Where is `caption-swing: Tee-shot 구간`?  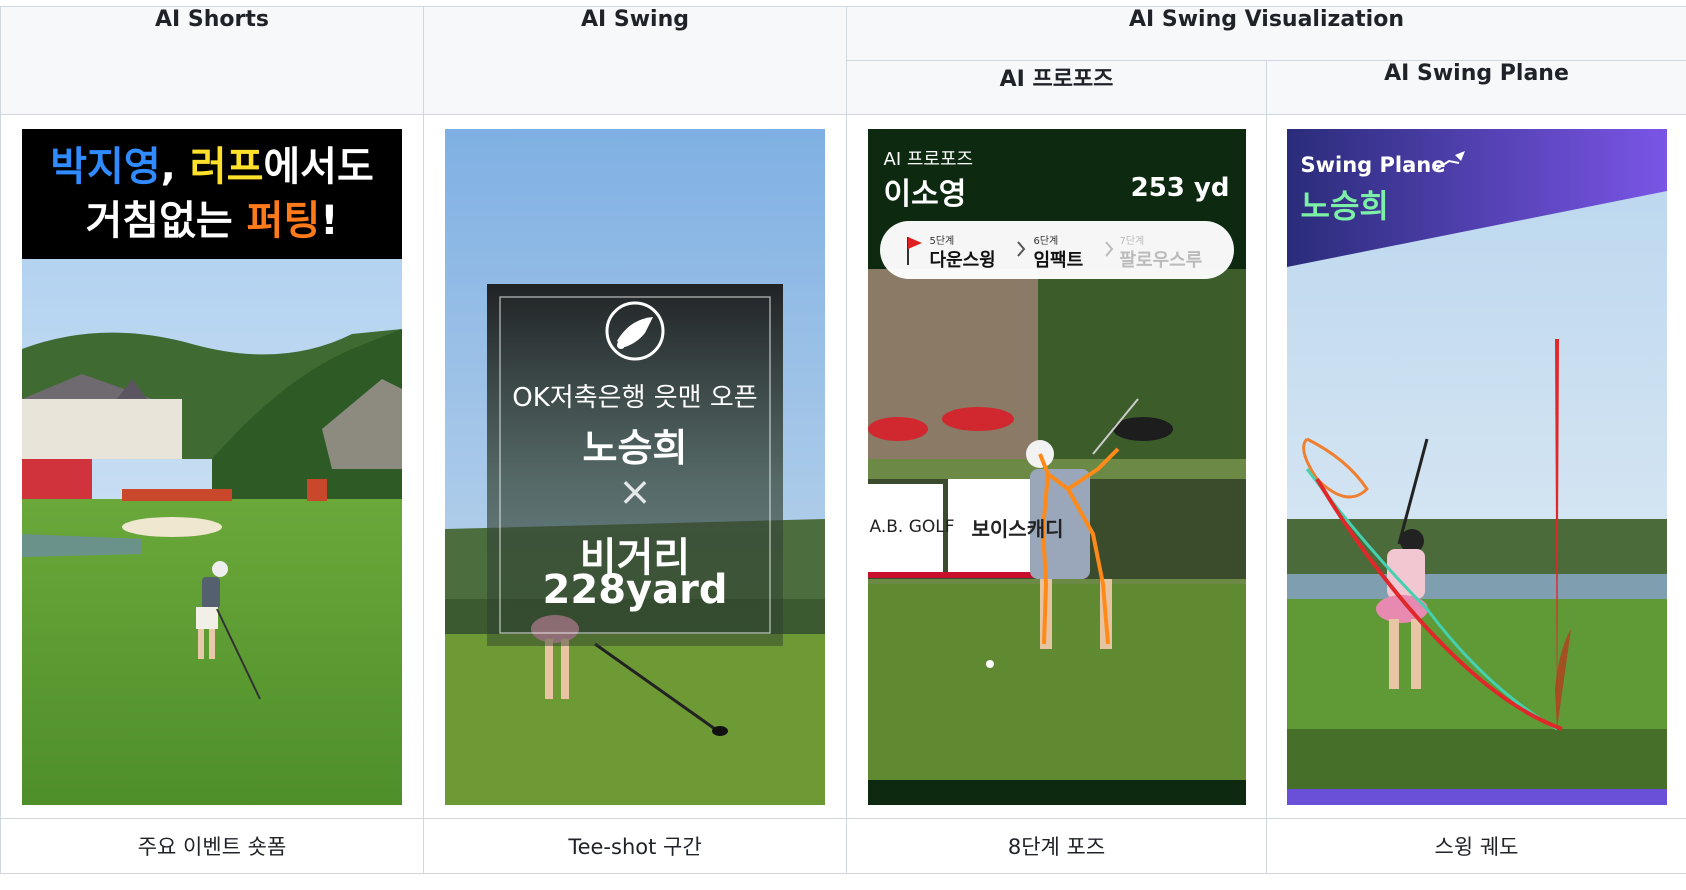
caption-swing: Tee-shot 구간 is located at coordinates (635, 846).